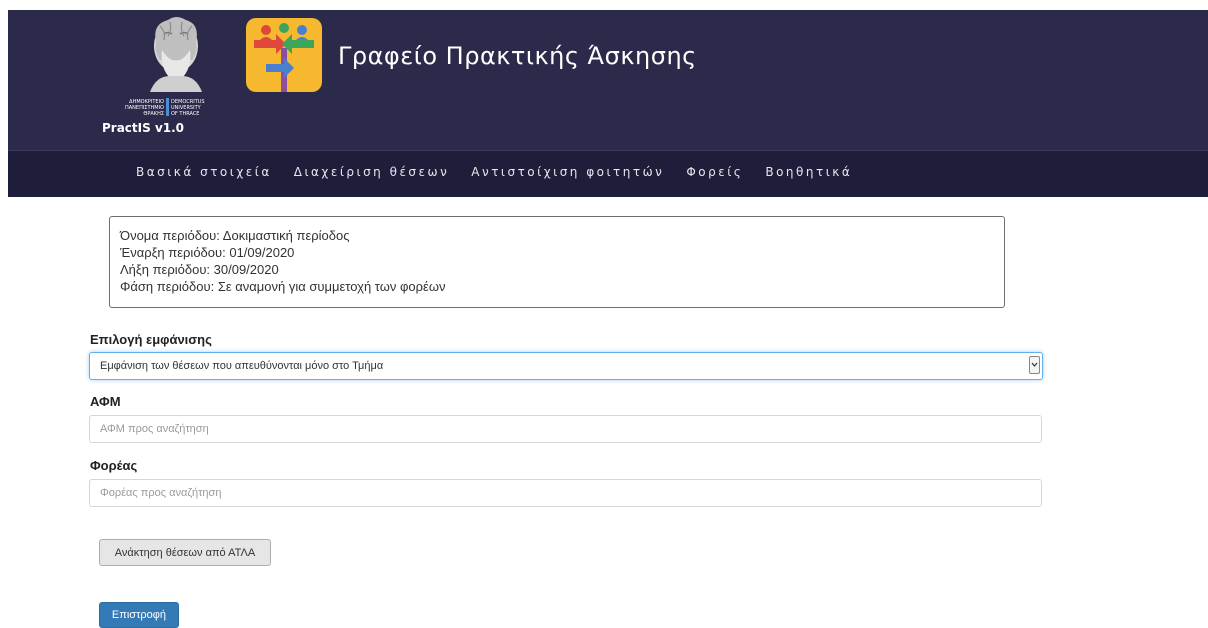 The width and height of the screenshot is (1208, 628). Describe the element at coordinates (153, 114) in the screenshot. I see `svg-text: ΘΡΑΚΗΣ` at that location.